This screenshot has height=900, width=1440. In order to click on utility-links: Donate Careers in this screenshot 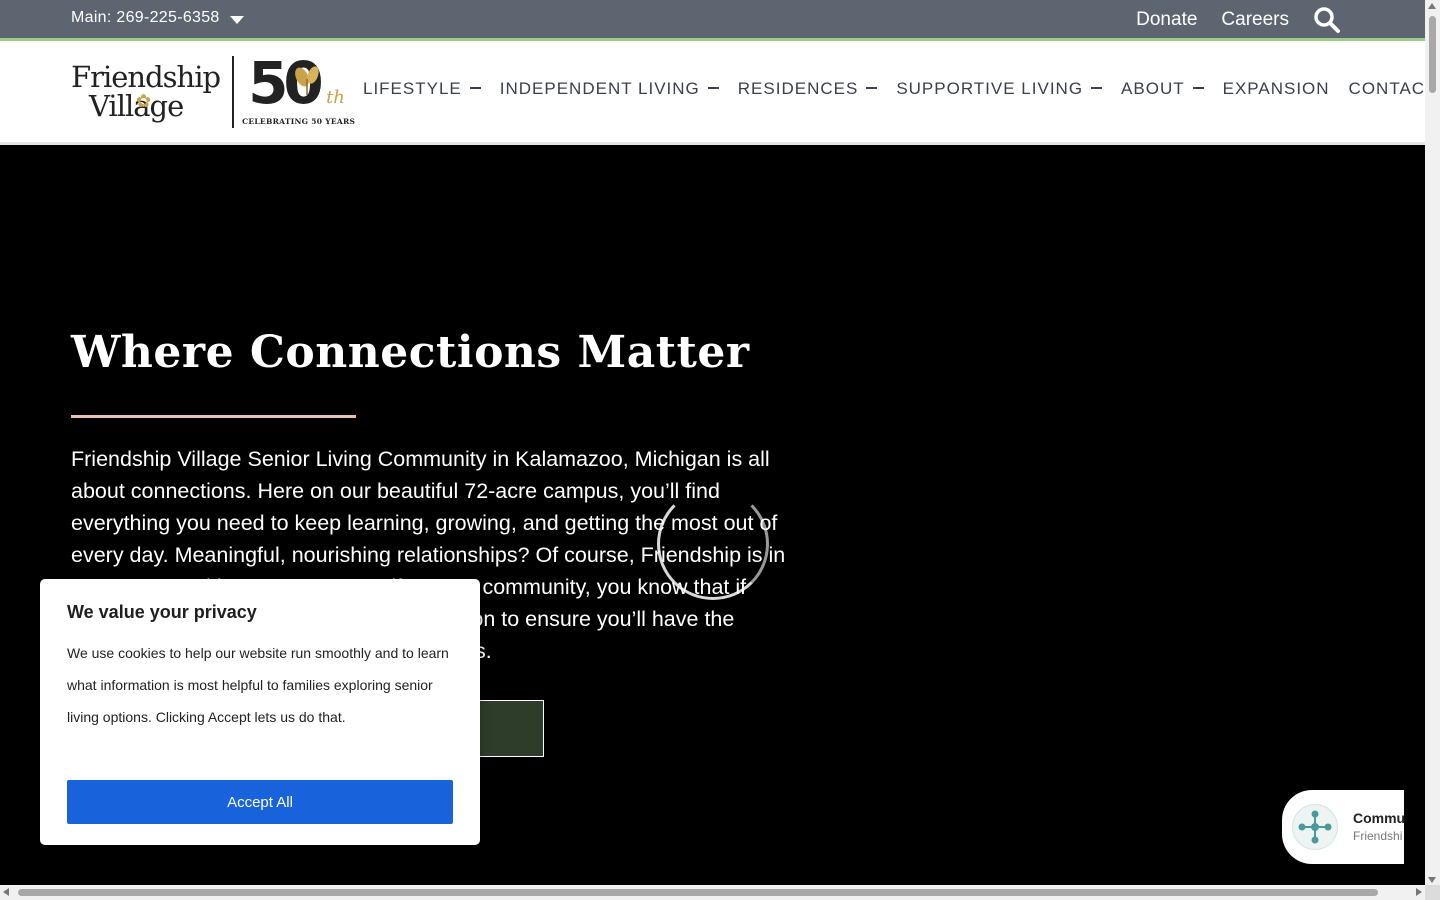, I will do `click(1238, 20)`.